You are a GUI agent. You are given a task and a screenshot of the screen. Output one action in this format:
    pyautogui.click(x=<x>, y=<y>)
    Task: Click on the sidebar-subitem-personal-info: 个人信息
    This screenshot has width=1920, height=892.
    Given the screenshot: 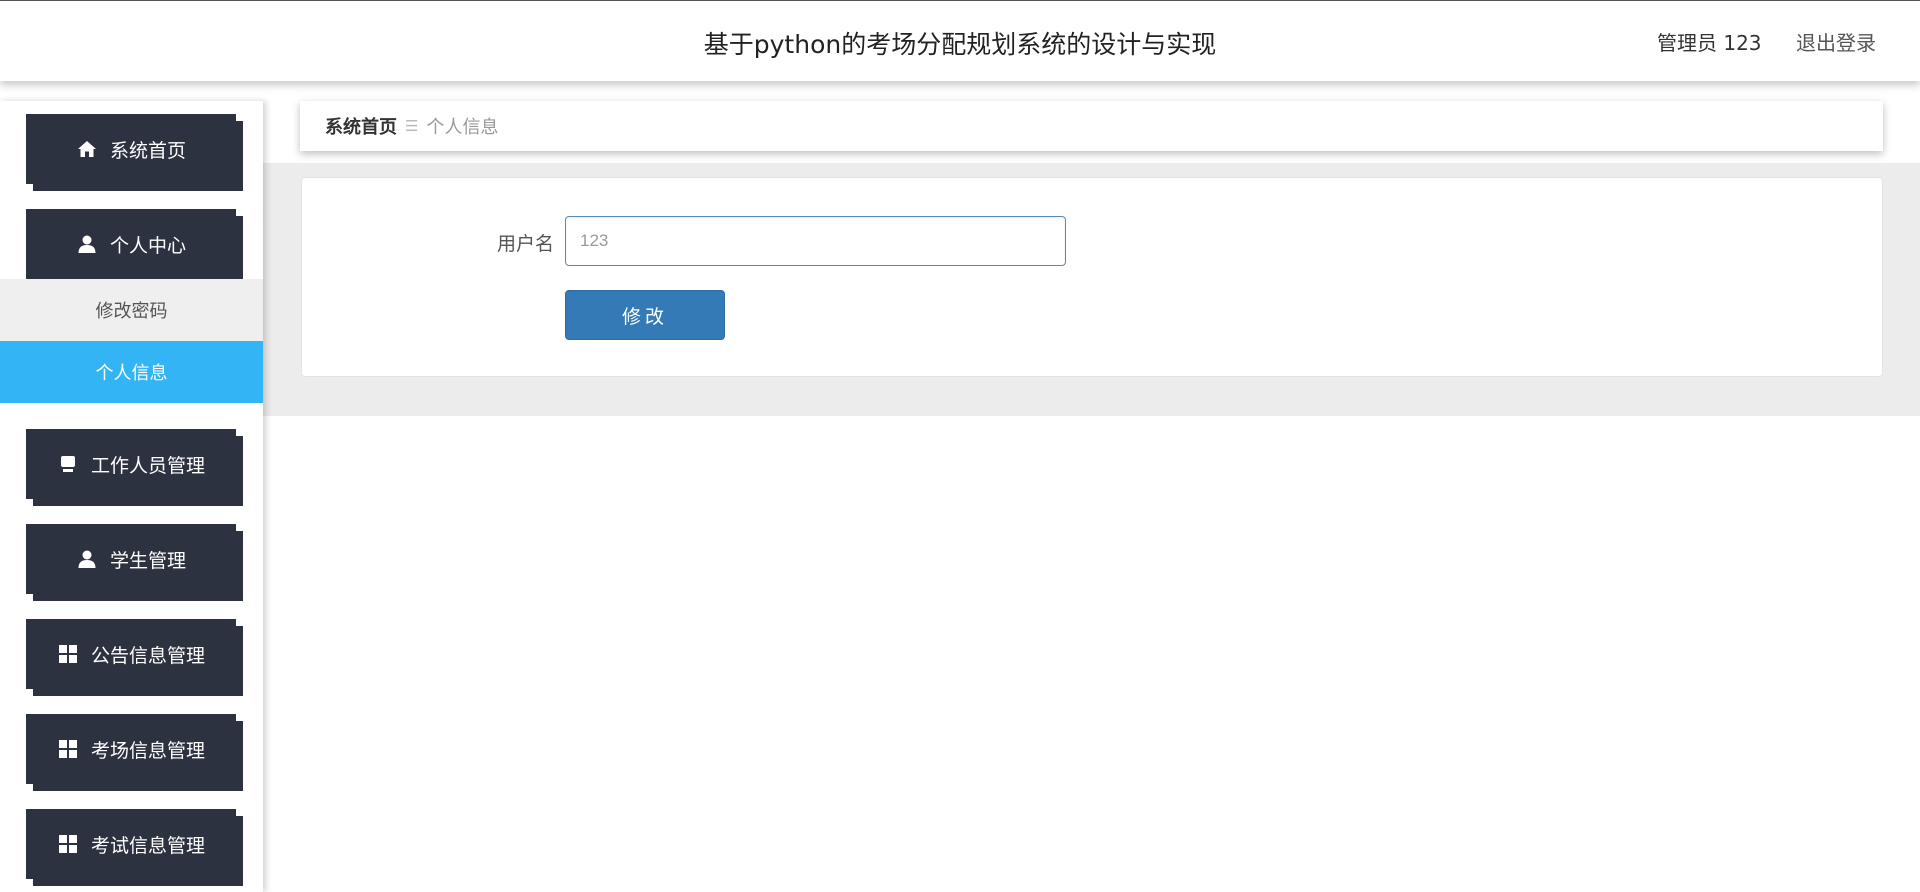 What is the action you would take?
    pyautogui.click(x=131, y=372)
    